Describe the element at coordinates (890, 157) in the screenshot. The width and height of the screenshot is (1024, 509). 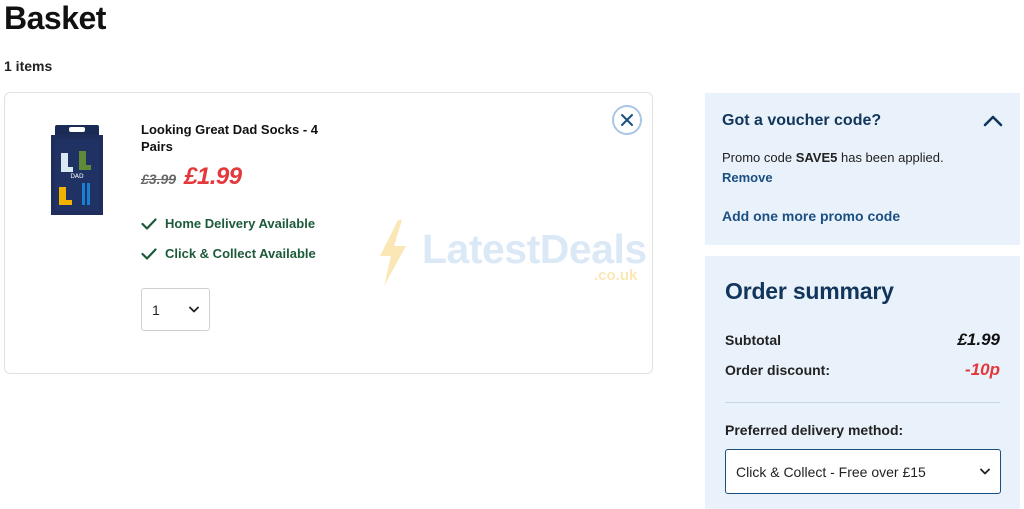
I see `promo-suffix: has been applied.` at that location.